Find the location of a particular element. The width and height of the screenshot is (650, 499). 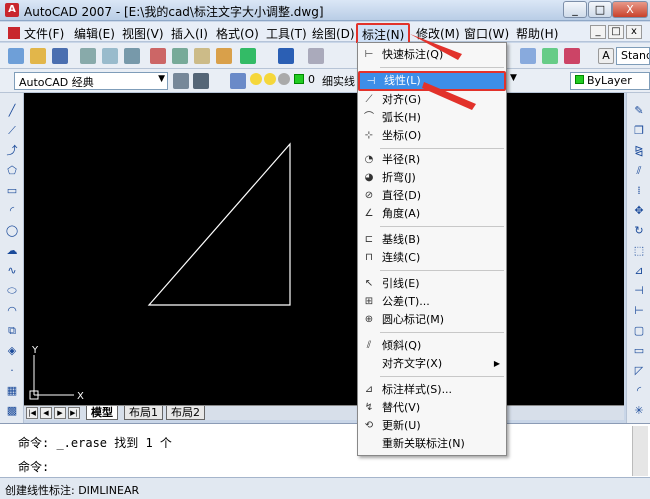

construction-line-icon: ⟋ is located at coordinates (12, 130).